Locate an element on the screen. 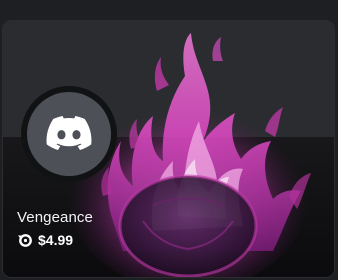  item-price: $4.99 is located at coordinates (56, 240).